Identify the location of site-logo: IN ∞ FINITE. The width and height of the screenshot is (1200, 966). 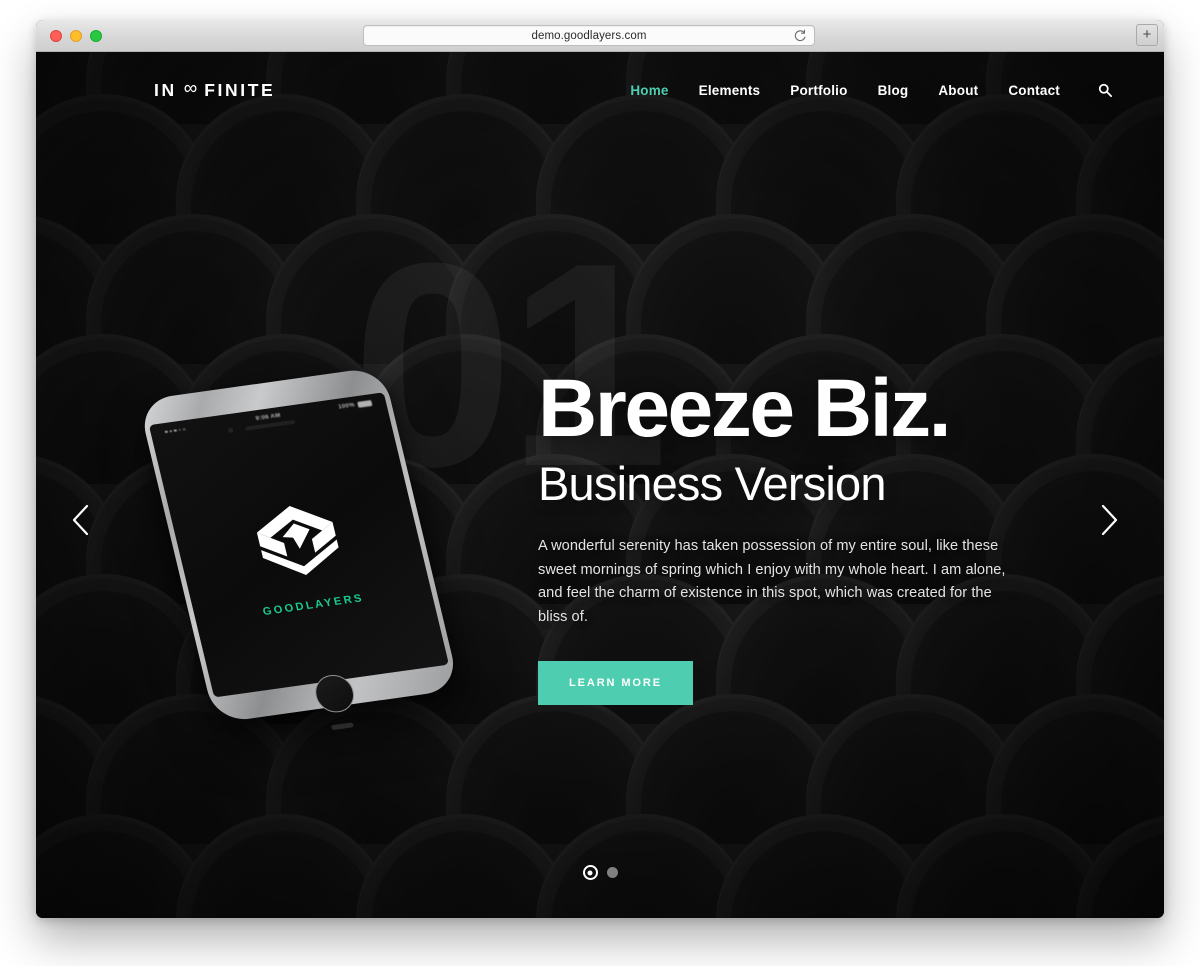
(215, 89).